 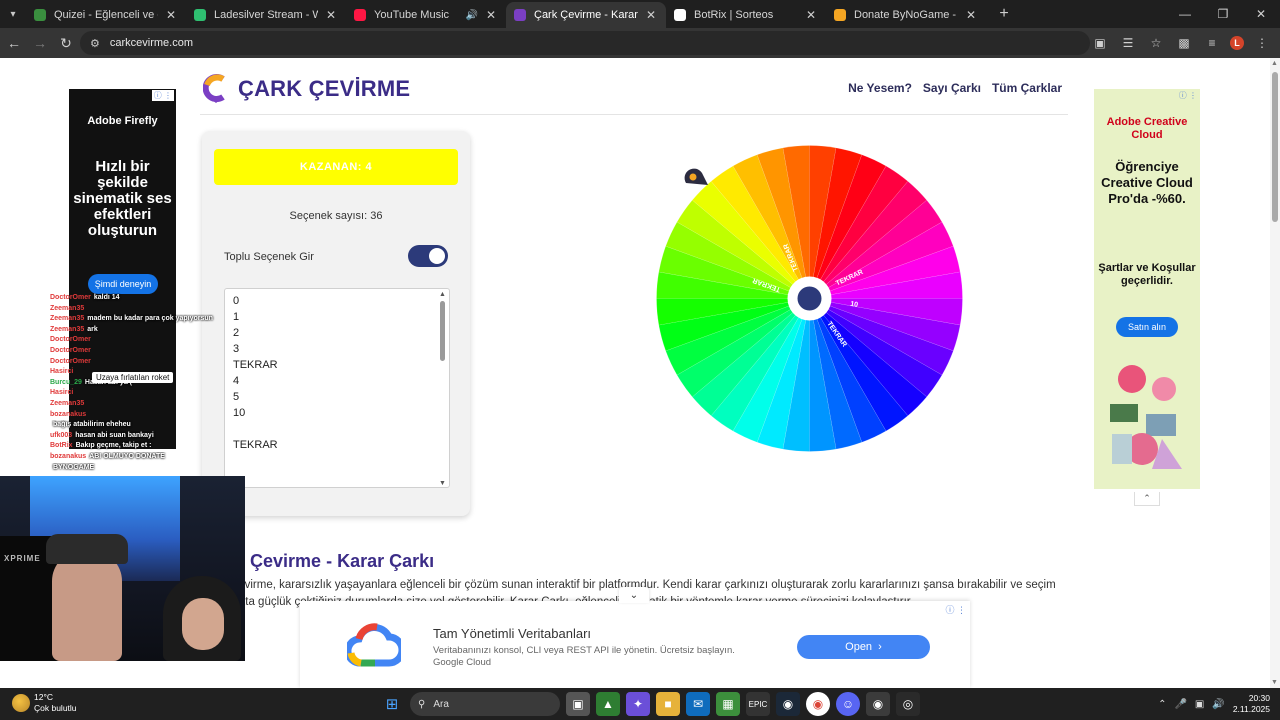 I want to click on browser-tab: Ladesilver Stream - Watch Live ✕, so click(x=266, y=15).